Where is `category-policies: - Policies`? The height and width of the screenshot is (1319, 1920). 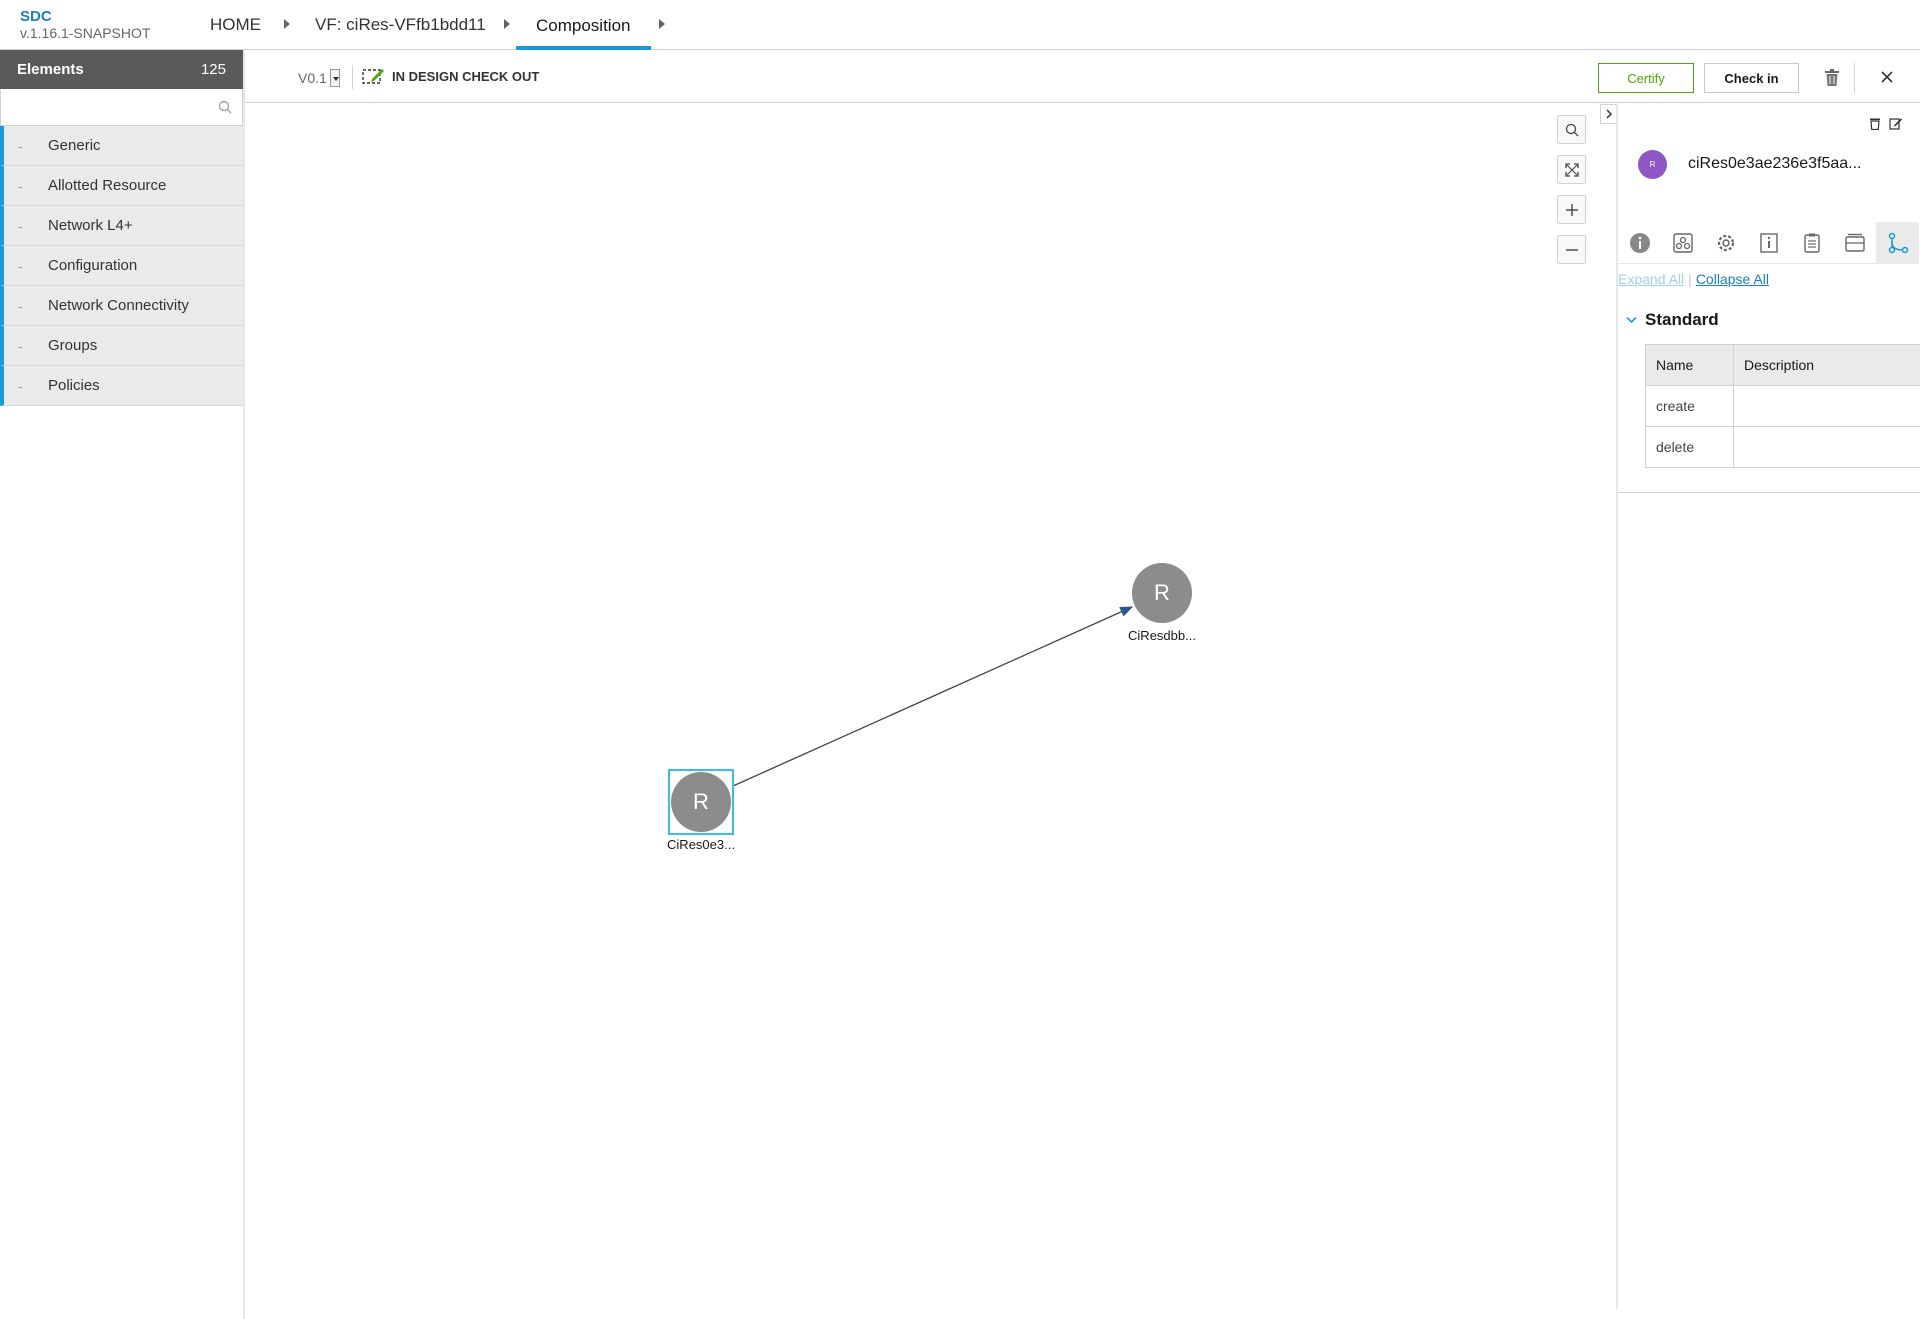 category-policies: - Policies is located at coordinates (121, 386).